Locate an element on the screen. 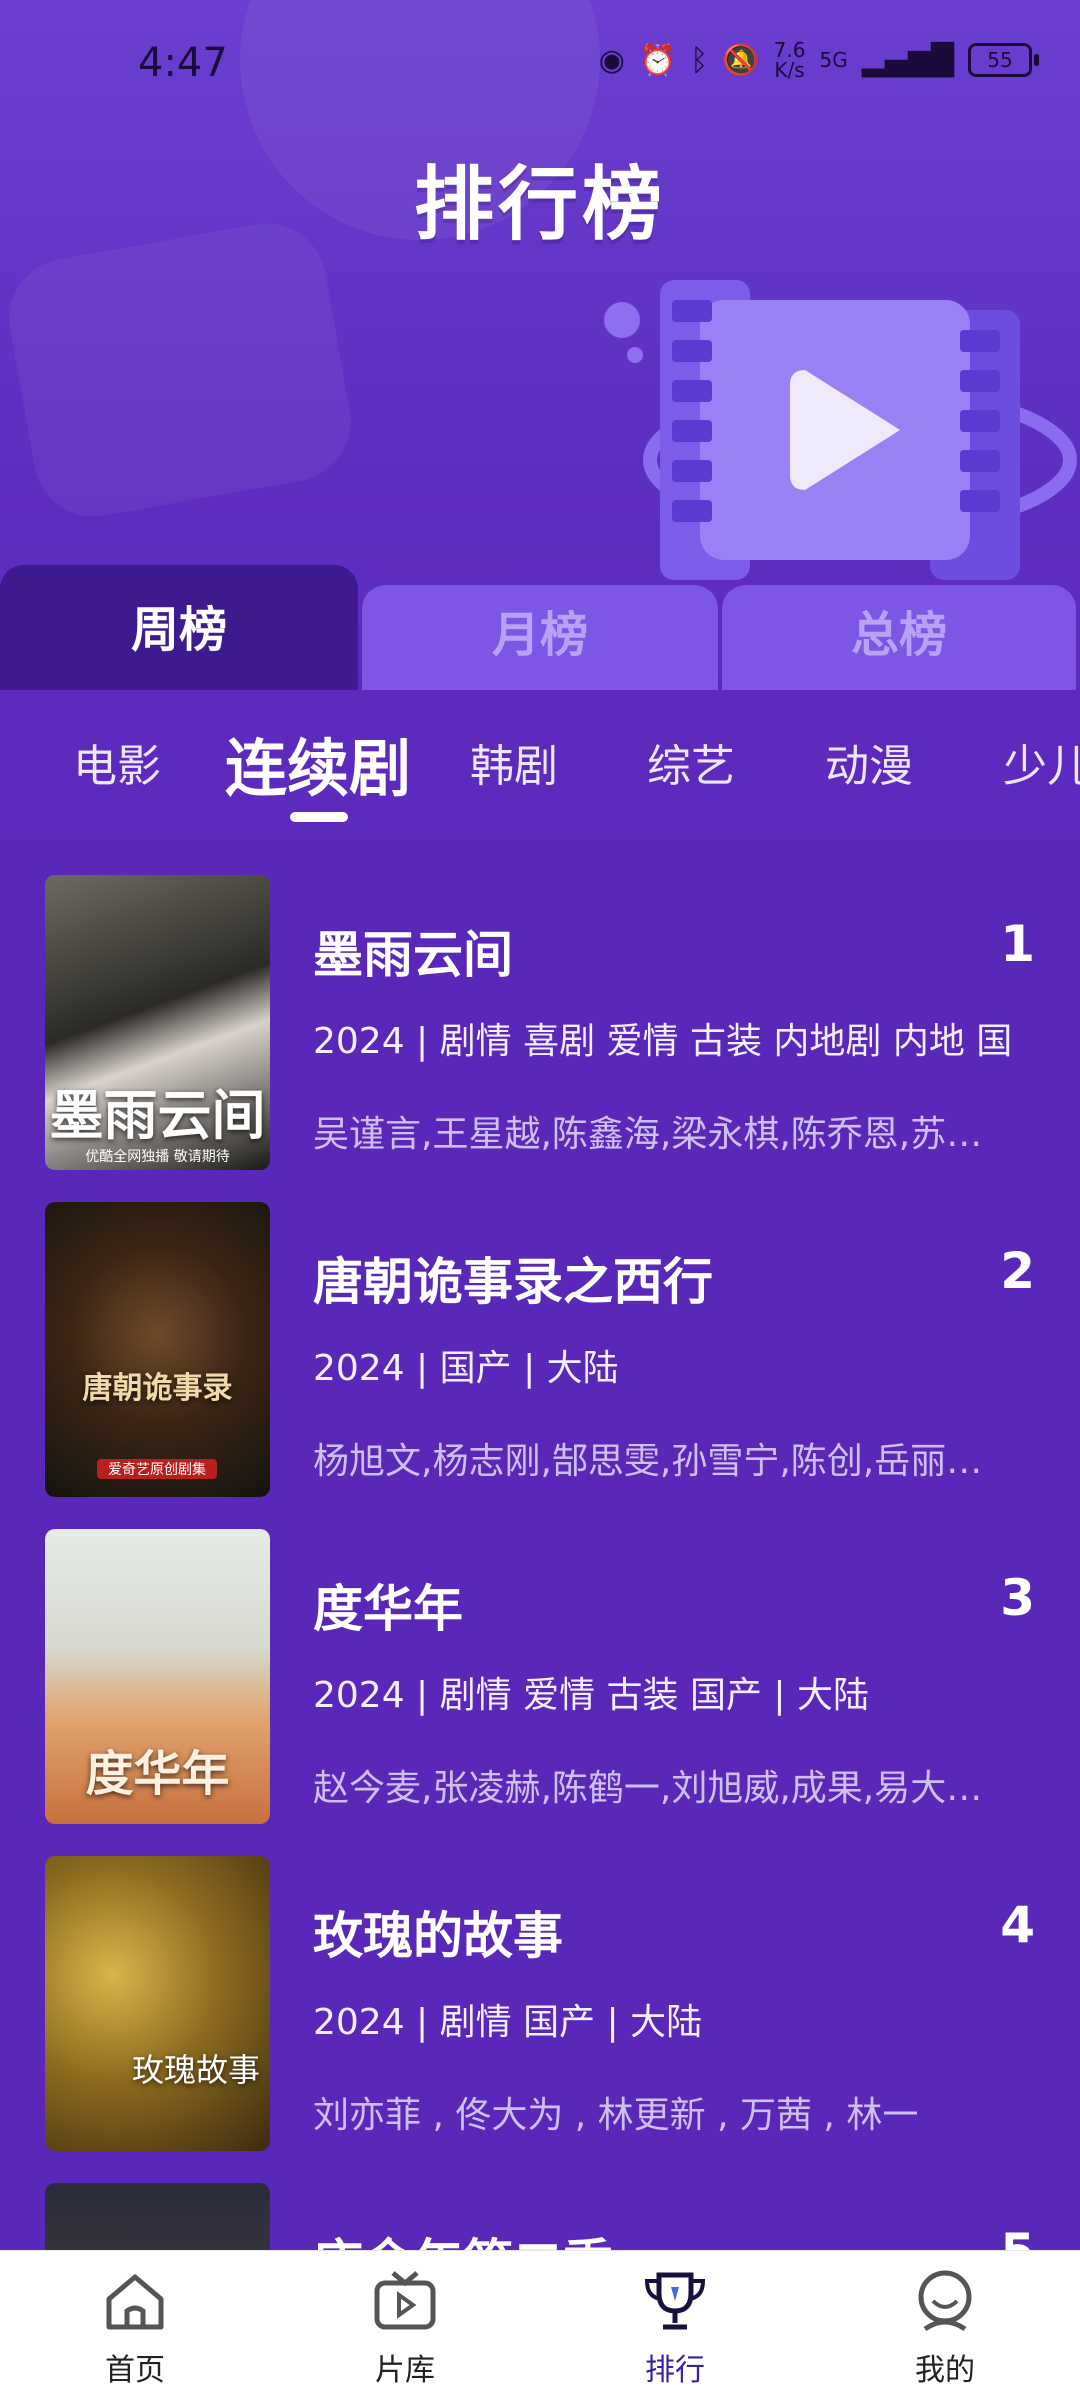 Image resolution: width=1080 pixels, height=2401 pixels. item-meta: 2024 | 剧情 国产 | 大陆 is located at coordinates (508, 2022).